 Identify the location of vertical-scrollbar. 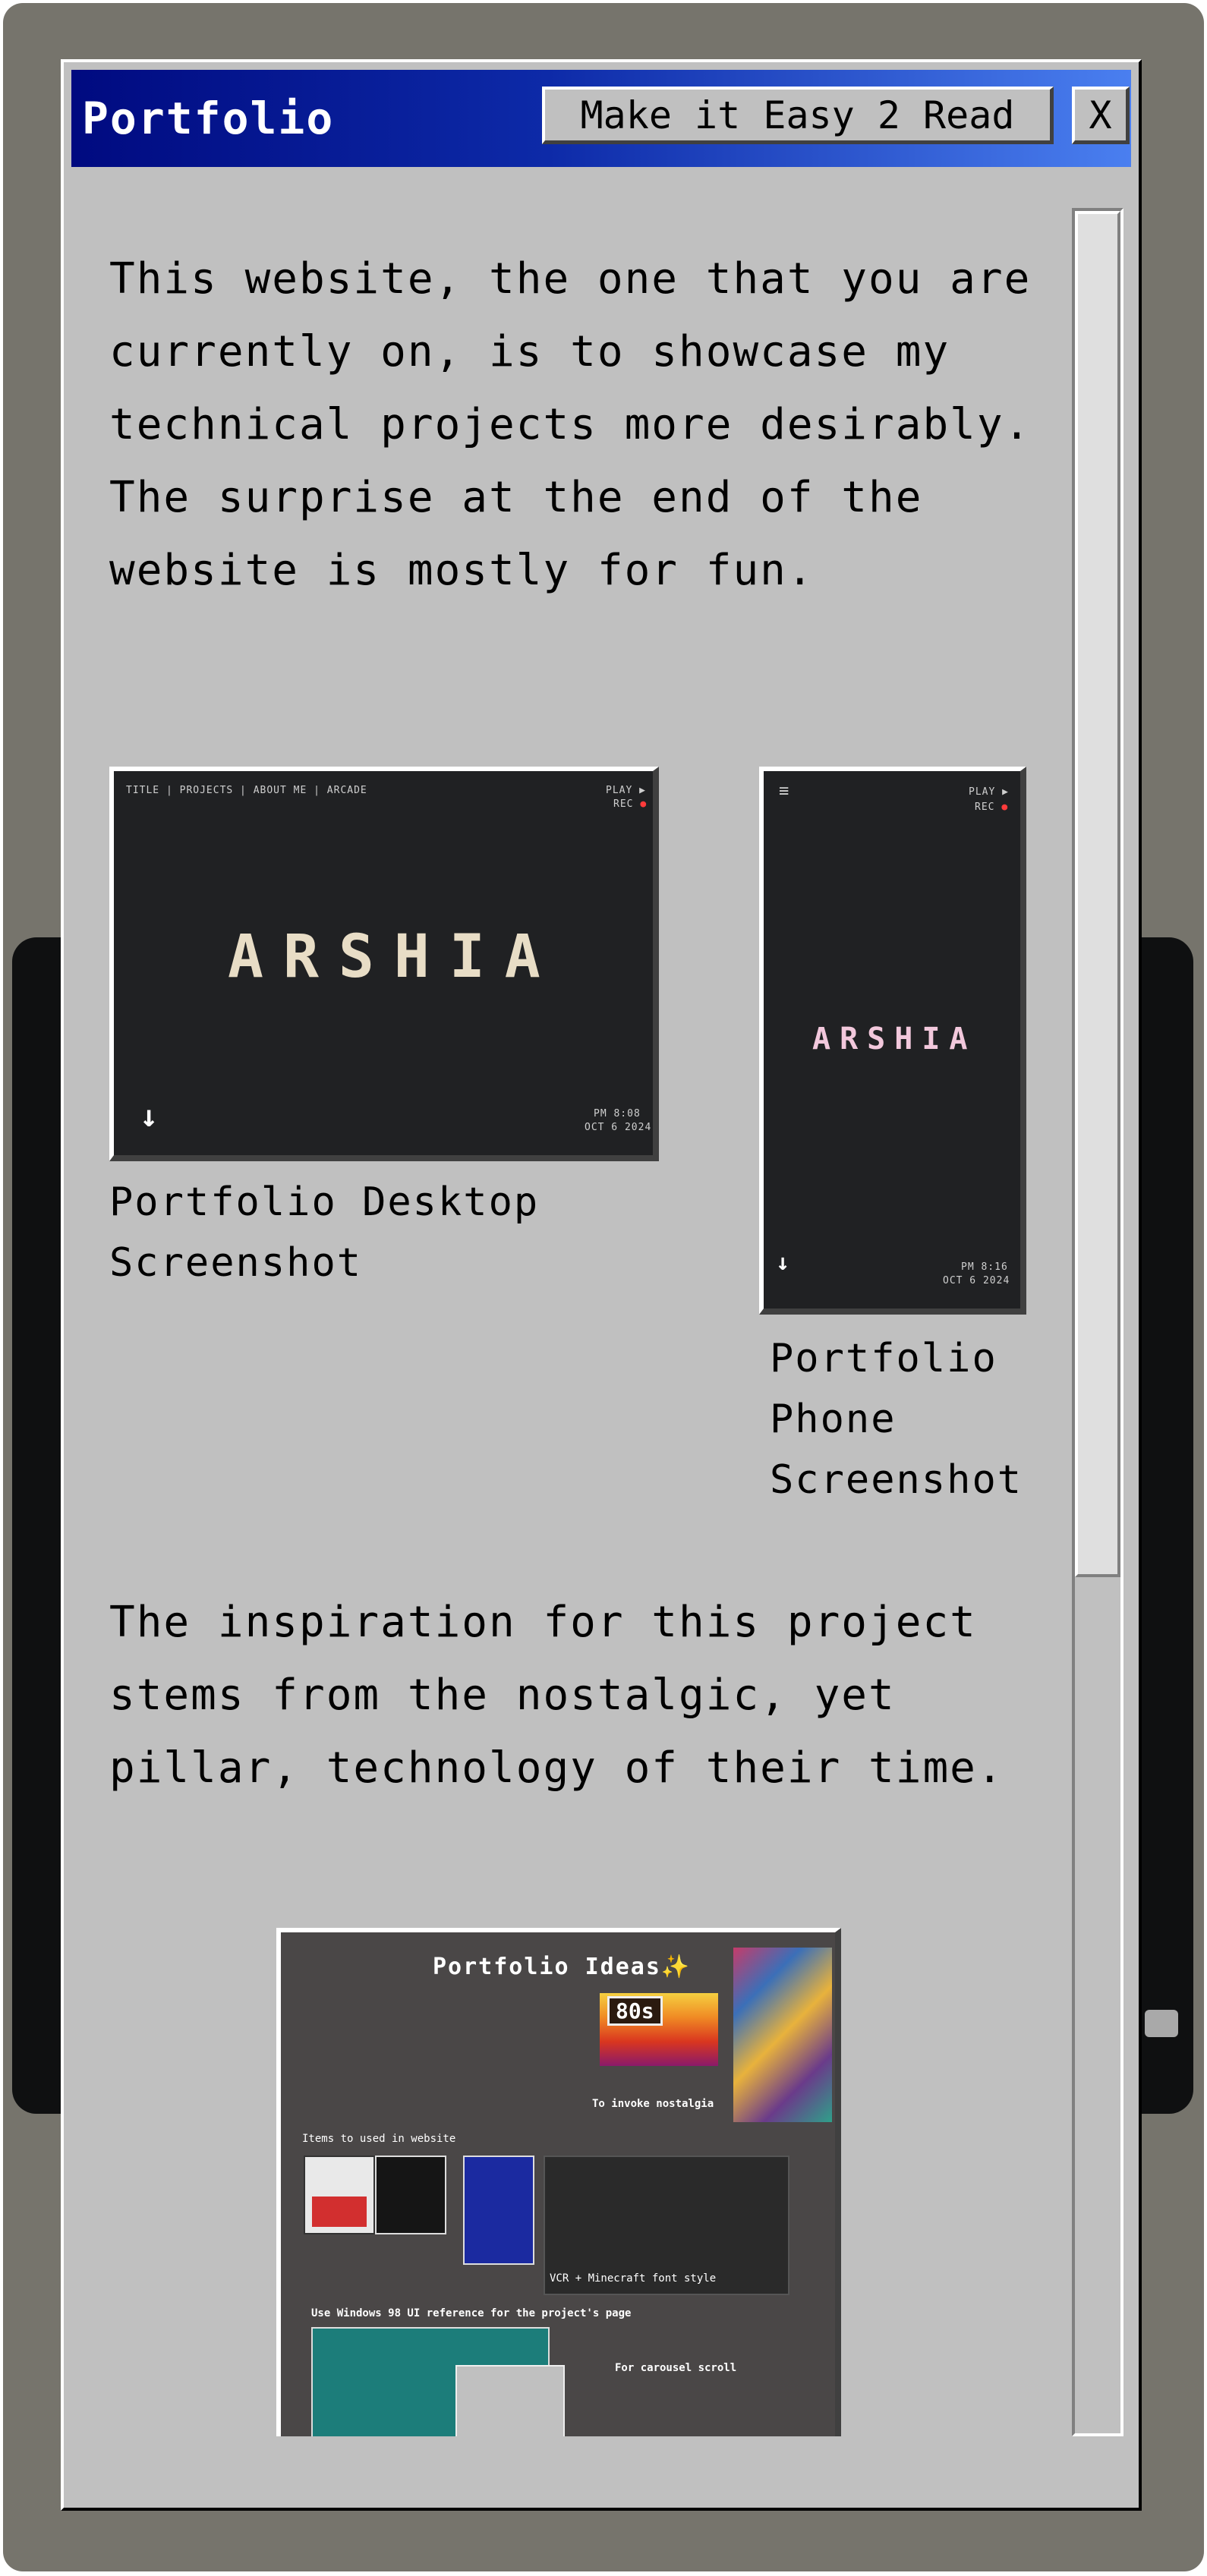
(1098, 1322).